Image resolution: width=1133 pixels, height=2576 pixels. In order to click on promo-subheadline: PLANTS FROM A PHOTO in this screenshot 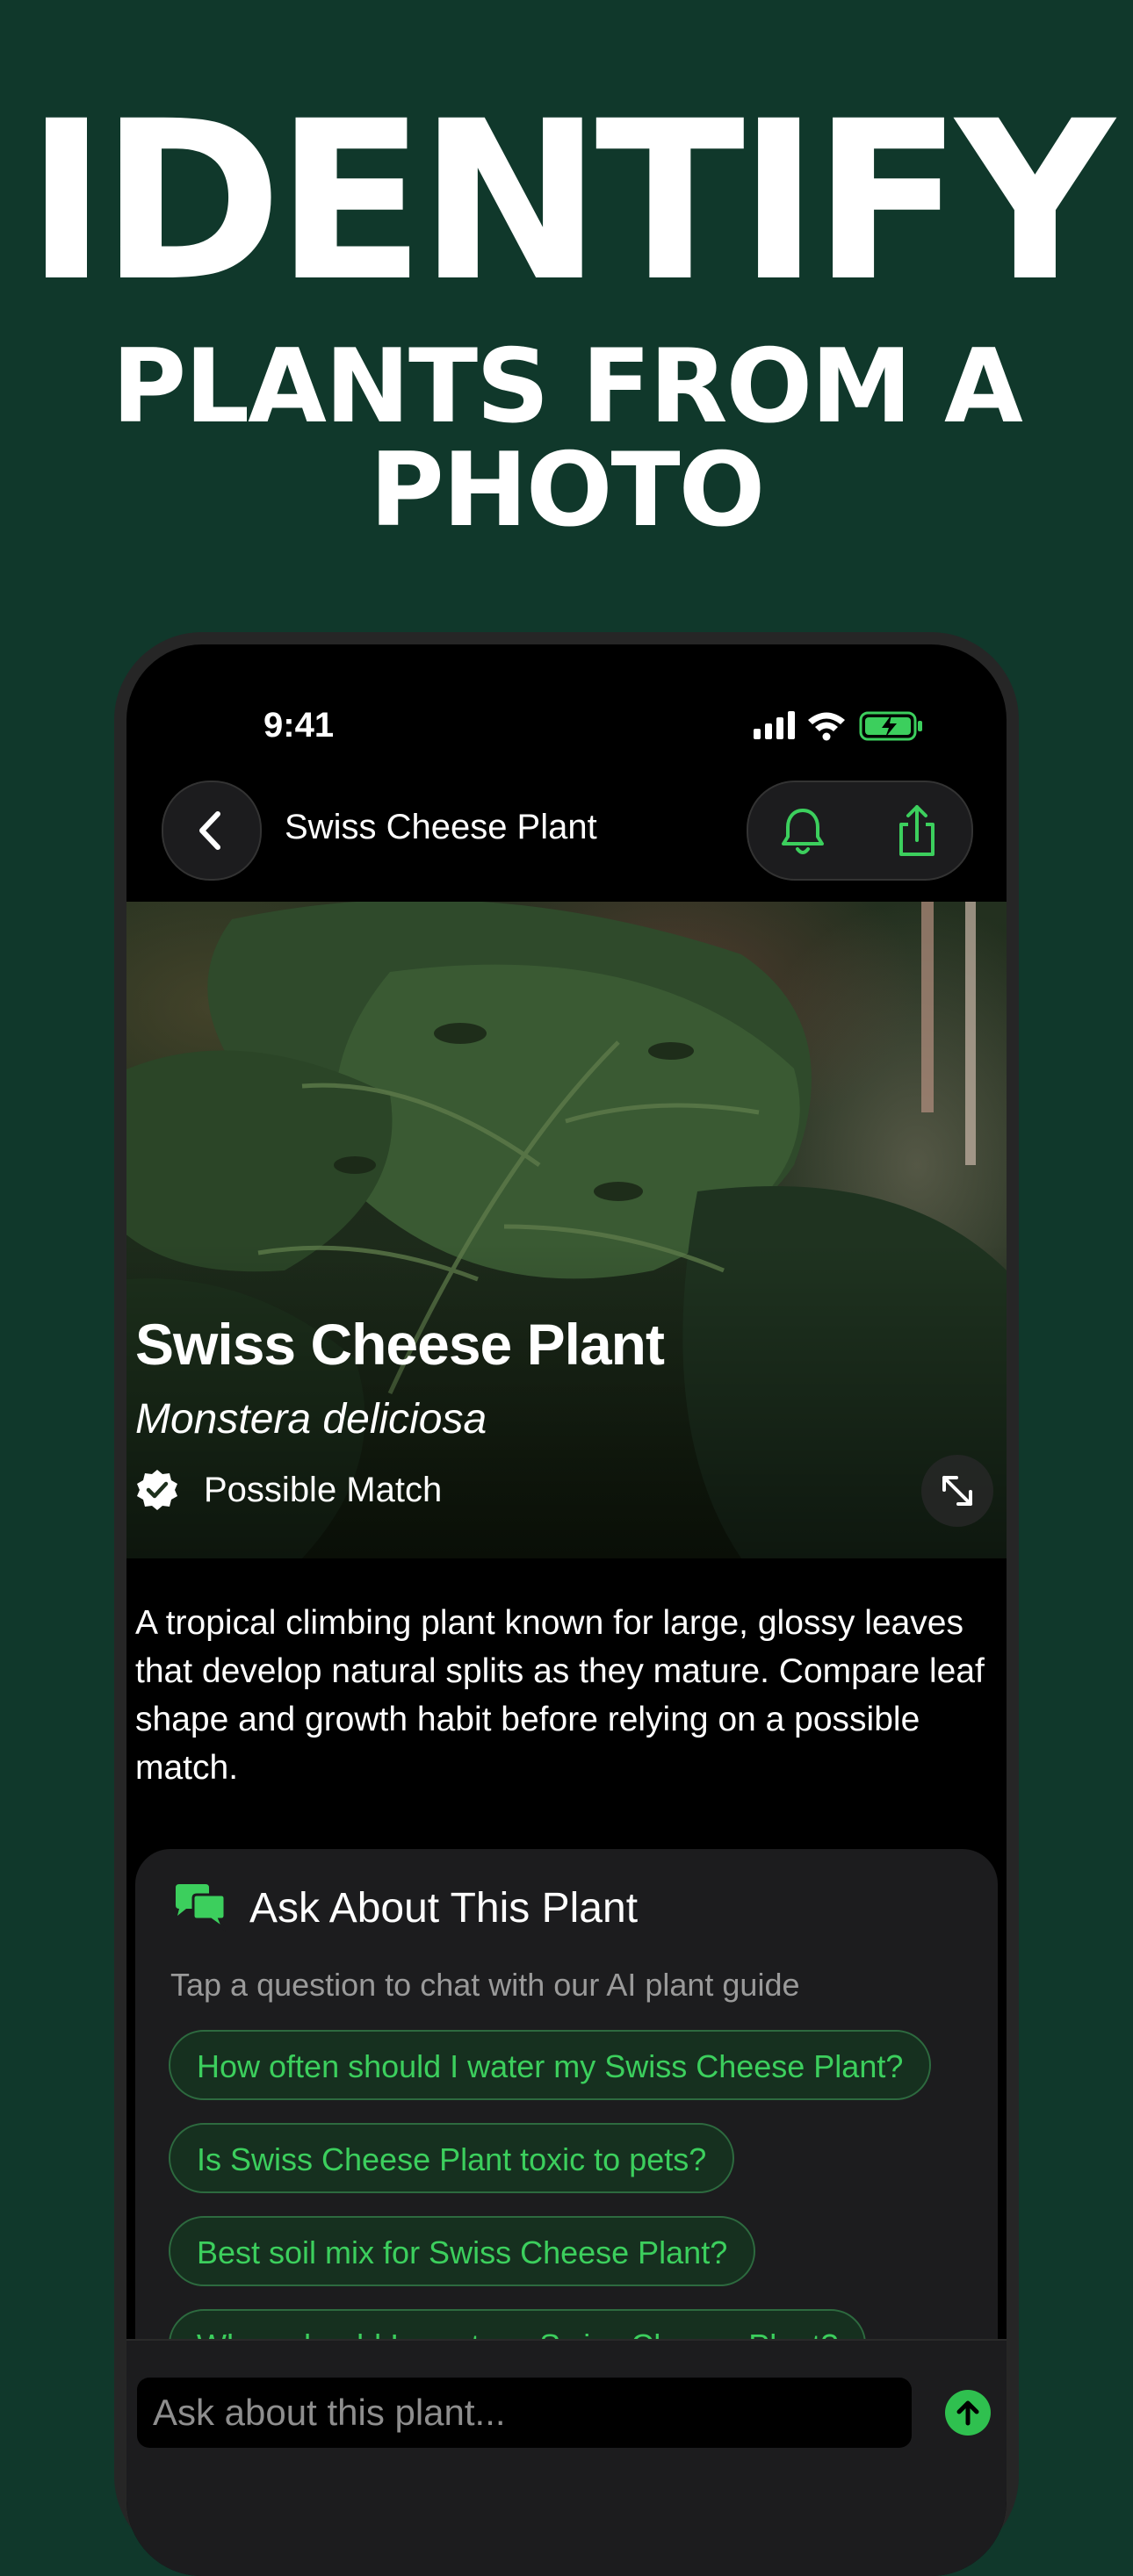, I will do `click(566, 439)`.